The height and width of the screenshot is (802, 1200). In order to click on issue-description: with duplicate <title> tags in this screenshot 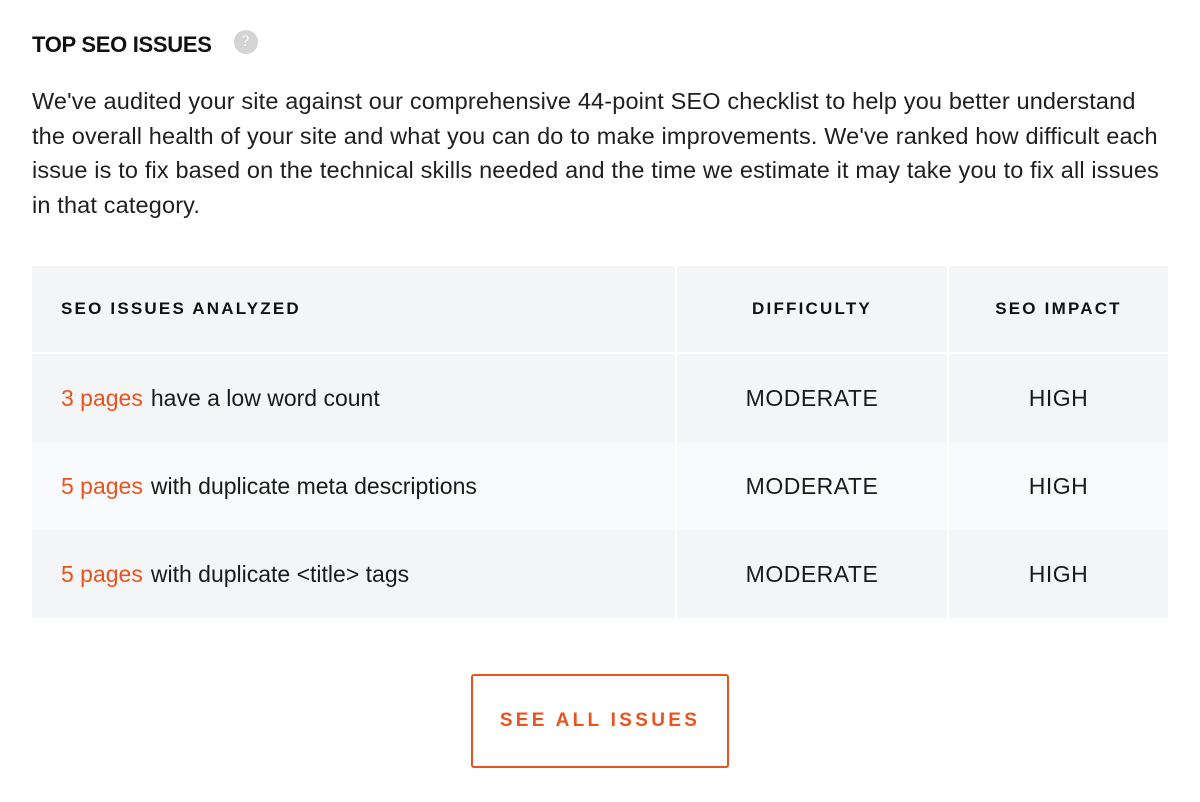, I will do `click(280, 573)`.